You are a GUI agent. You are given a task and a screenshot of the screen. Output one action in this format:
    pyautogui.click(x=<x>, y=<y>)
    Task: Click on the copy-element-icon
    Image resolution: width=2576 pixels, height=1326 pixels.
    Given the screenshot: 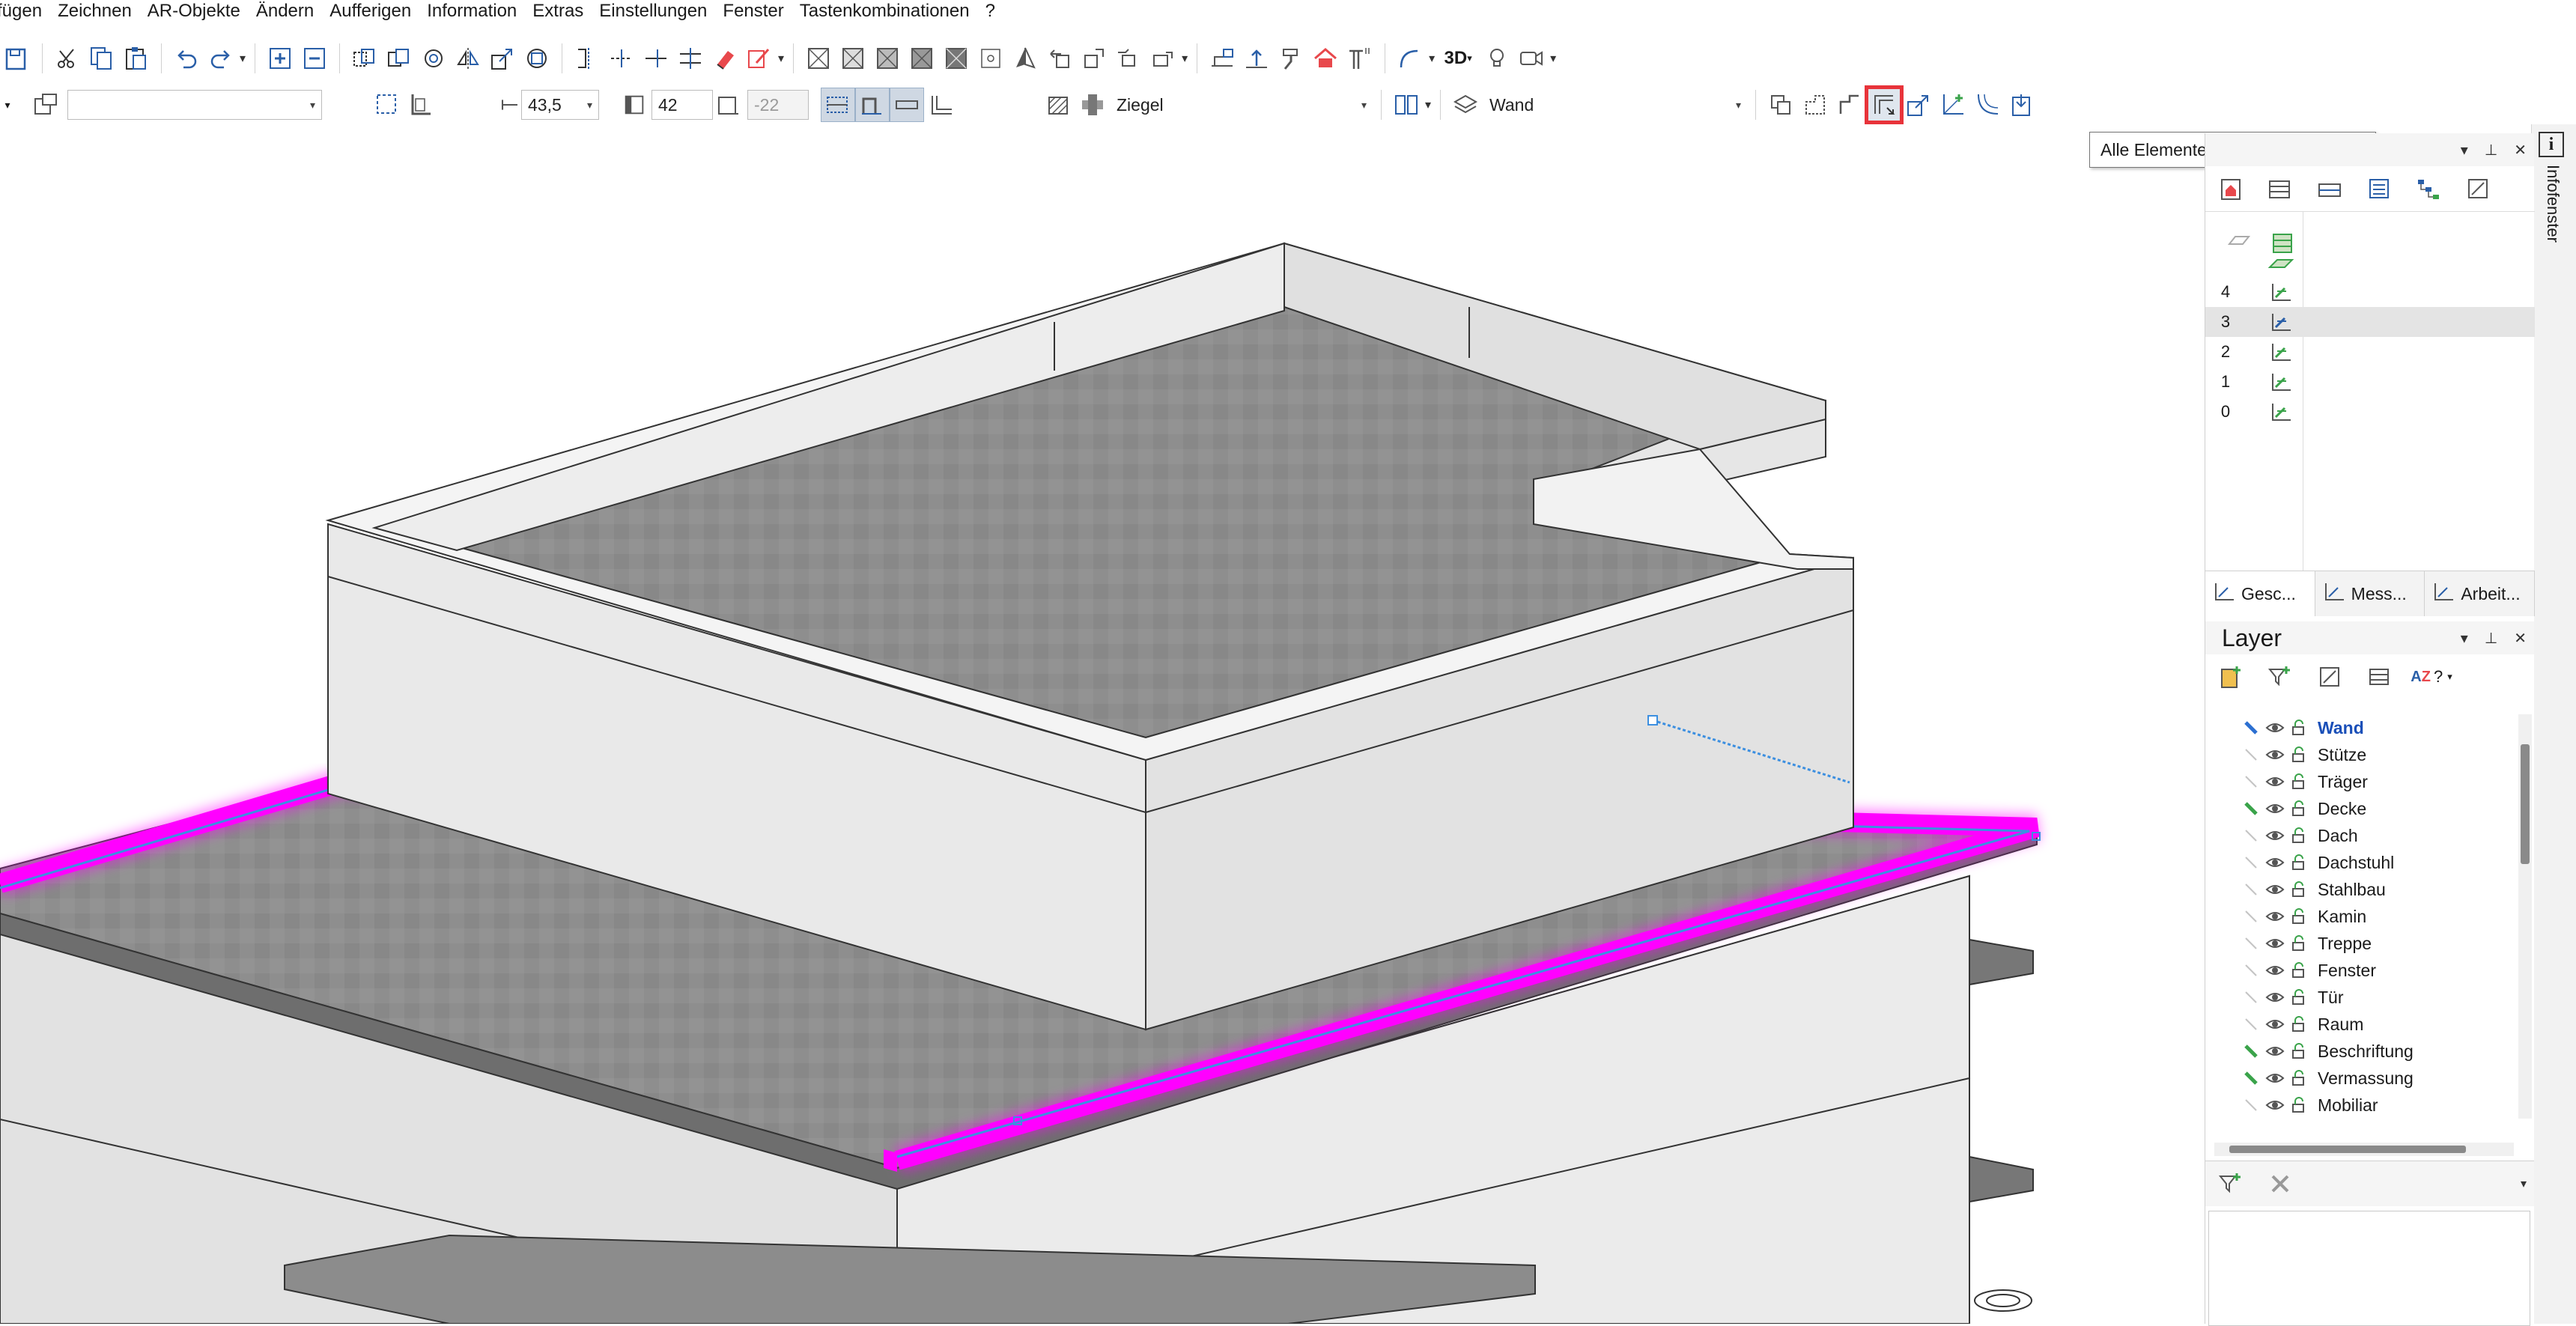 What is the action you would take?
    pyautogui.click(x=364, y=58)
    